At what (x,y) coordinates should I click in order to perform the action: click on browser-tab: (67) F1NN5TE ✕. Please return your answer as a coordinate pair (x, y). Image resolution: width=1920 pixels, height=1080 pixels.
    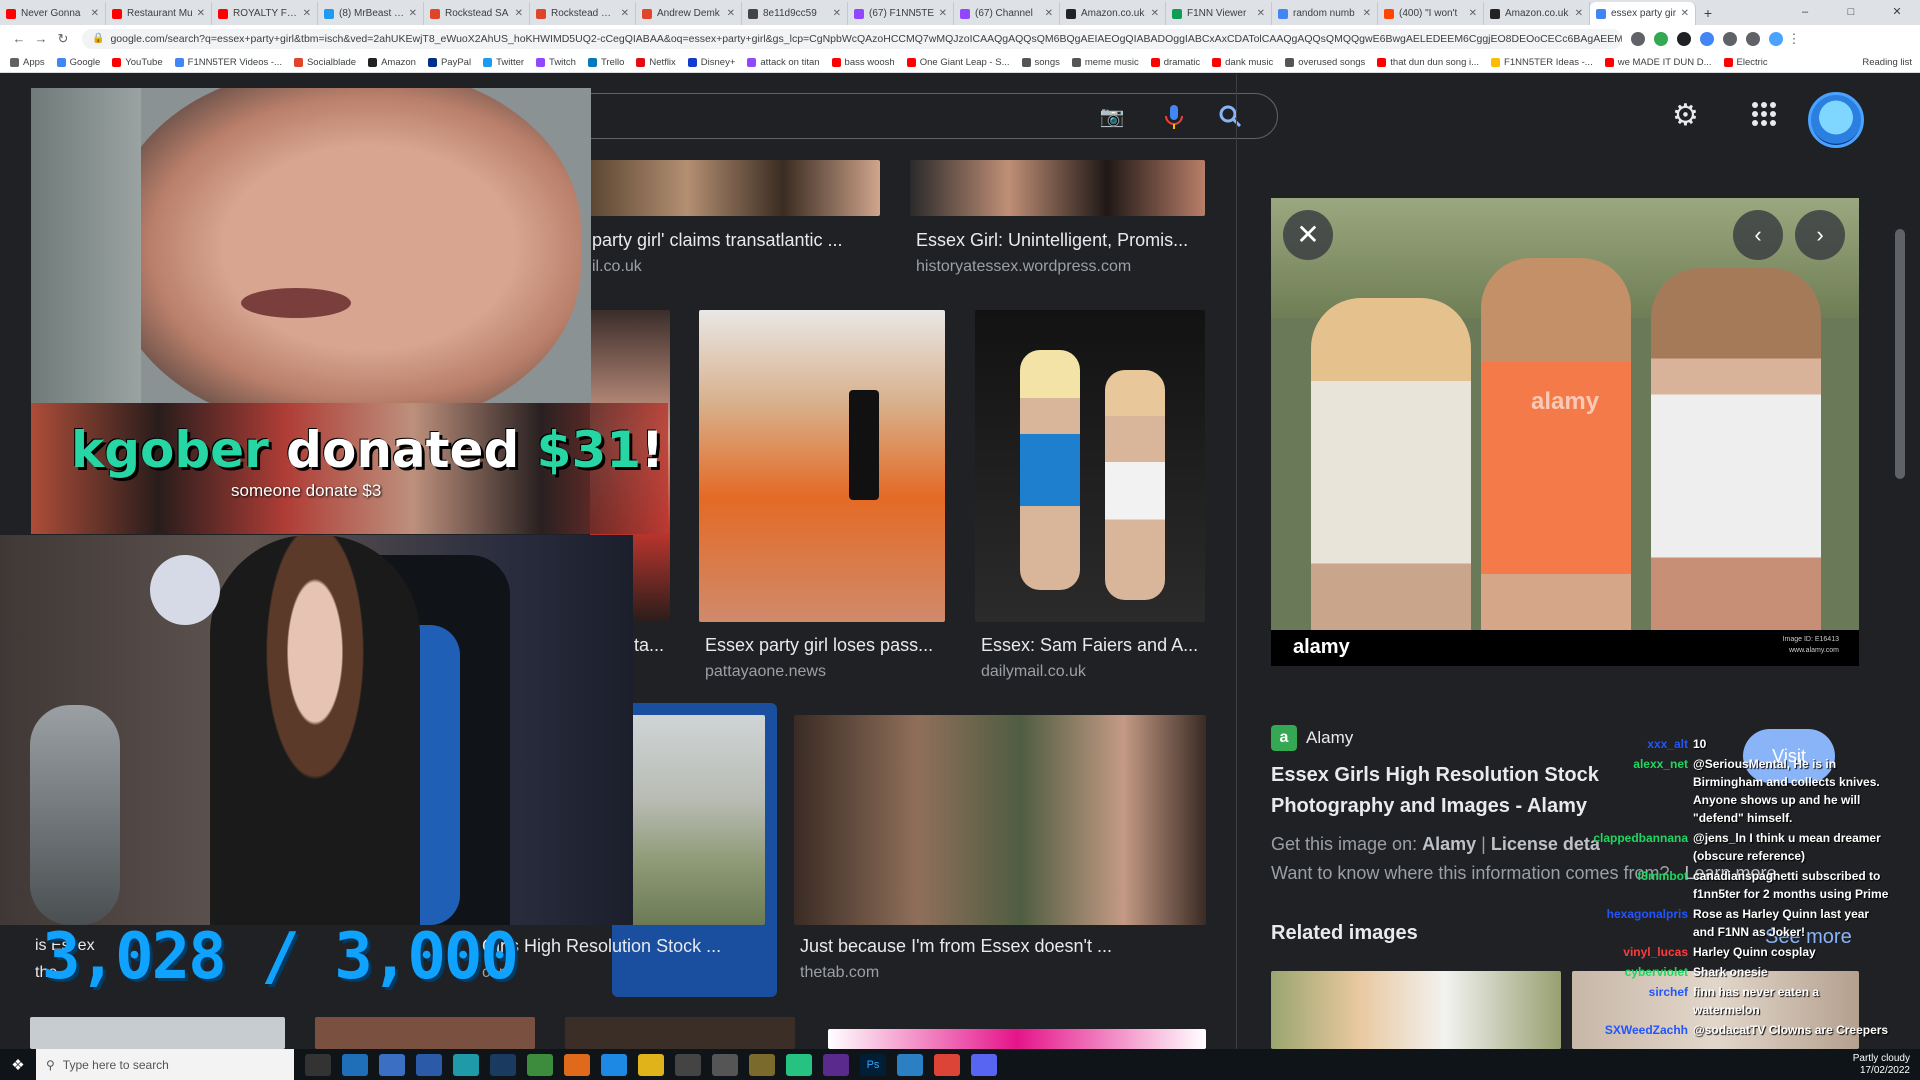
    Looking at the image, I should click on (901, 13).